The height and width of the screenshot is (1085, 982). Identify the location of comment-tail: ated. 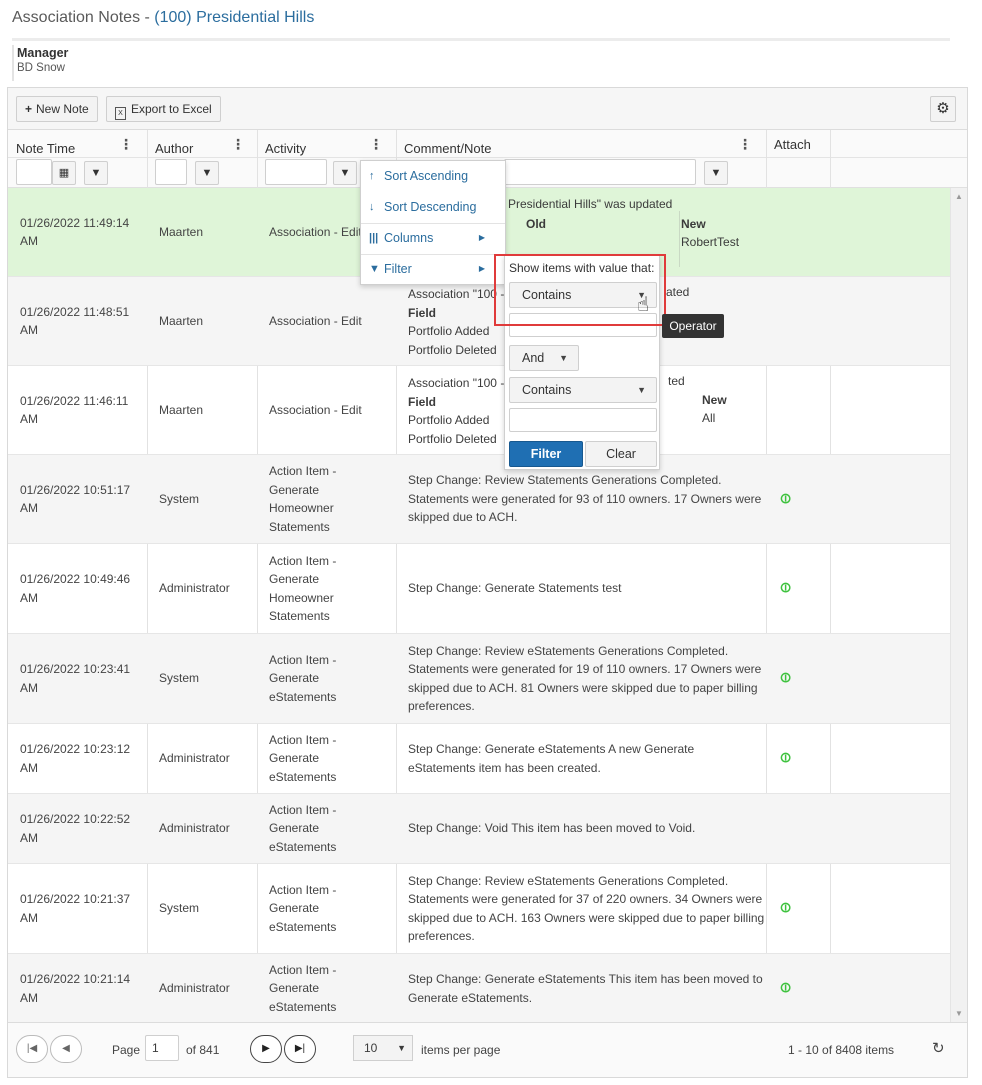
(678, 292).